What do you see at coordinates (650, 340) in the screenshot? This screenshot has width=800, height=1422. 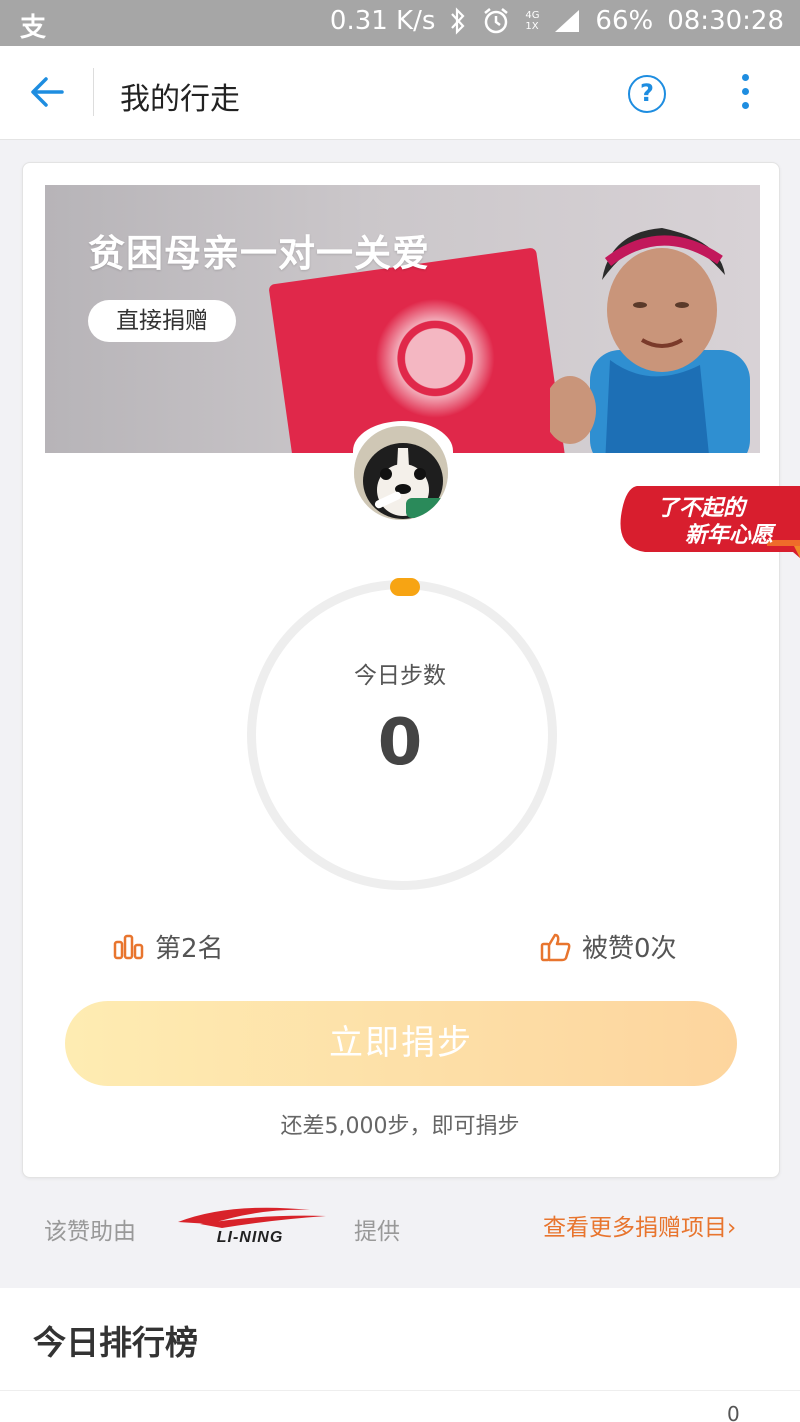 I see `elderly-mother-photo` at bounding box center [650, 340].